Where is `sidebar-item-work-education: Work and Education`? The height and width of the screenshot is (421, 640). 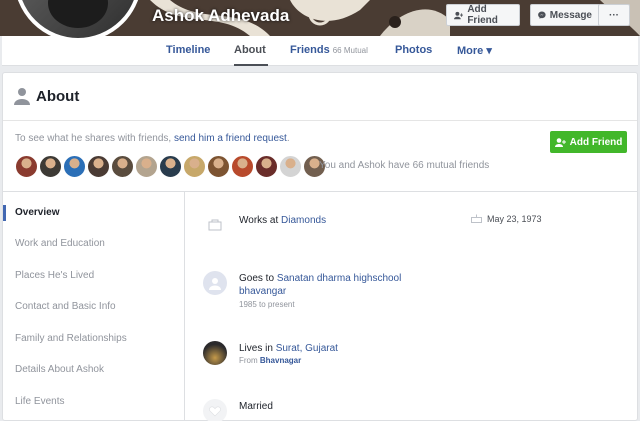
sidebar-item-work-education: Work and Education is located at coordinates (60, 243).